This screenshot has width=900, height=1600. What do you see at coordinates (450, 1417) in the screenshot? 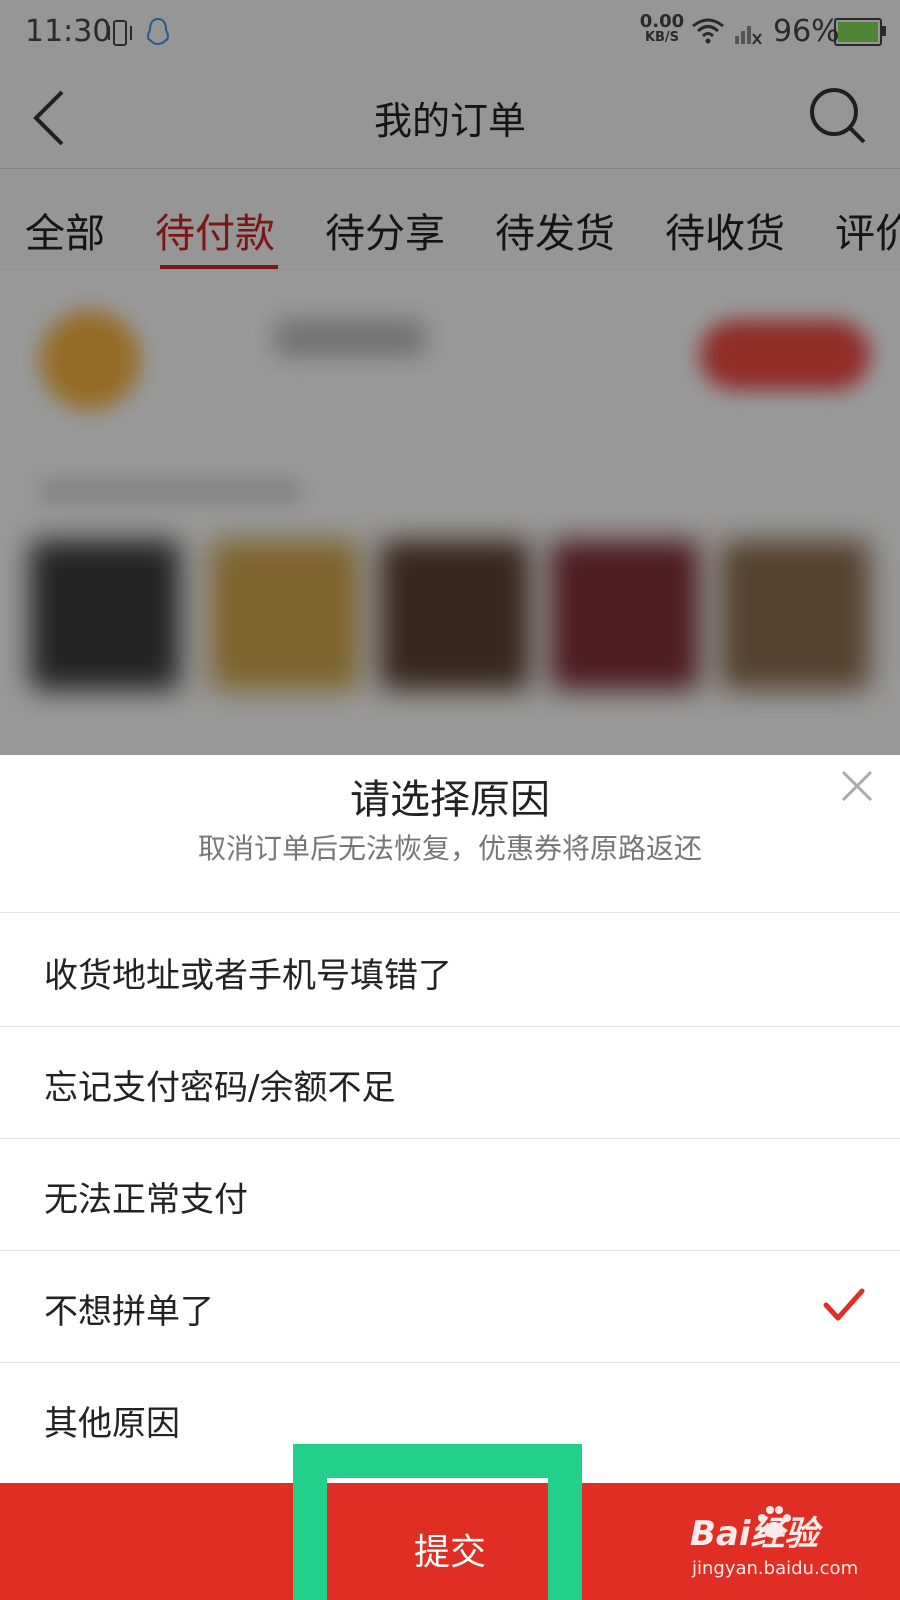
I see `reason-option: 其他原因` at bounding box center [450, 1417].